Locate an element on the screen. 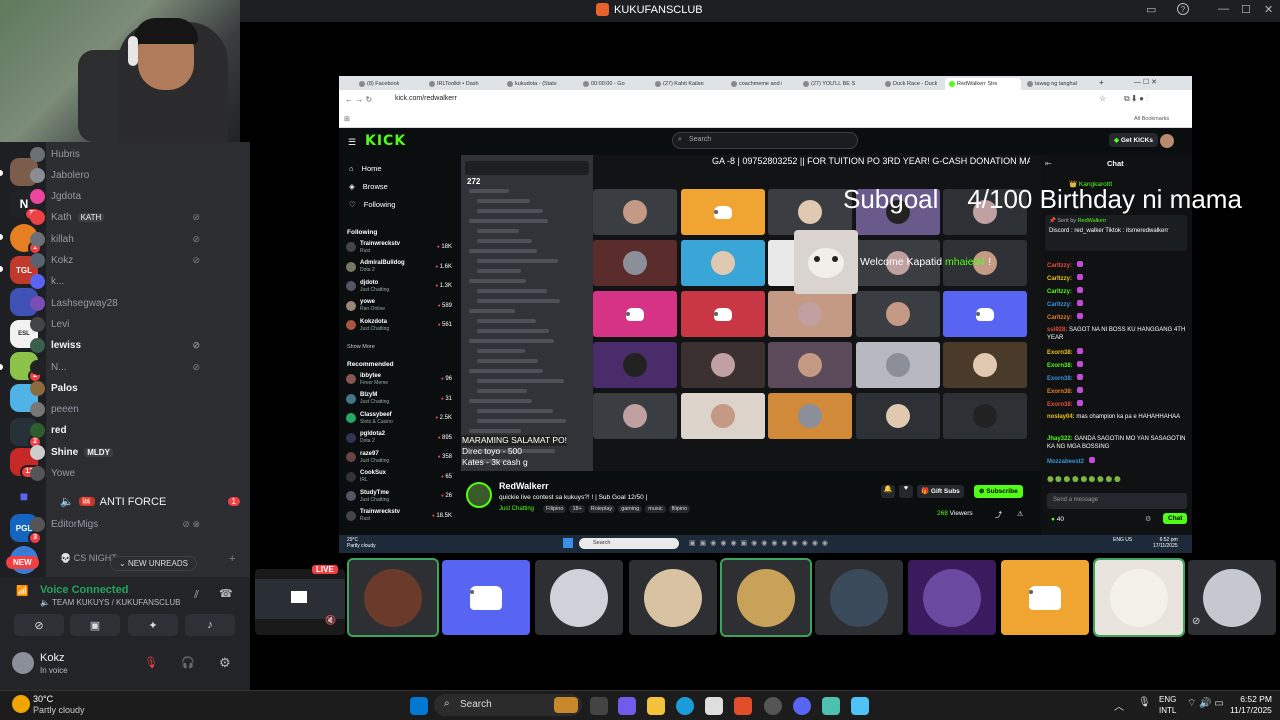  kick-channel-item: KokzdotaJust Chatting561 is located at coordinates (399, 325).